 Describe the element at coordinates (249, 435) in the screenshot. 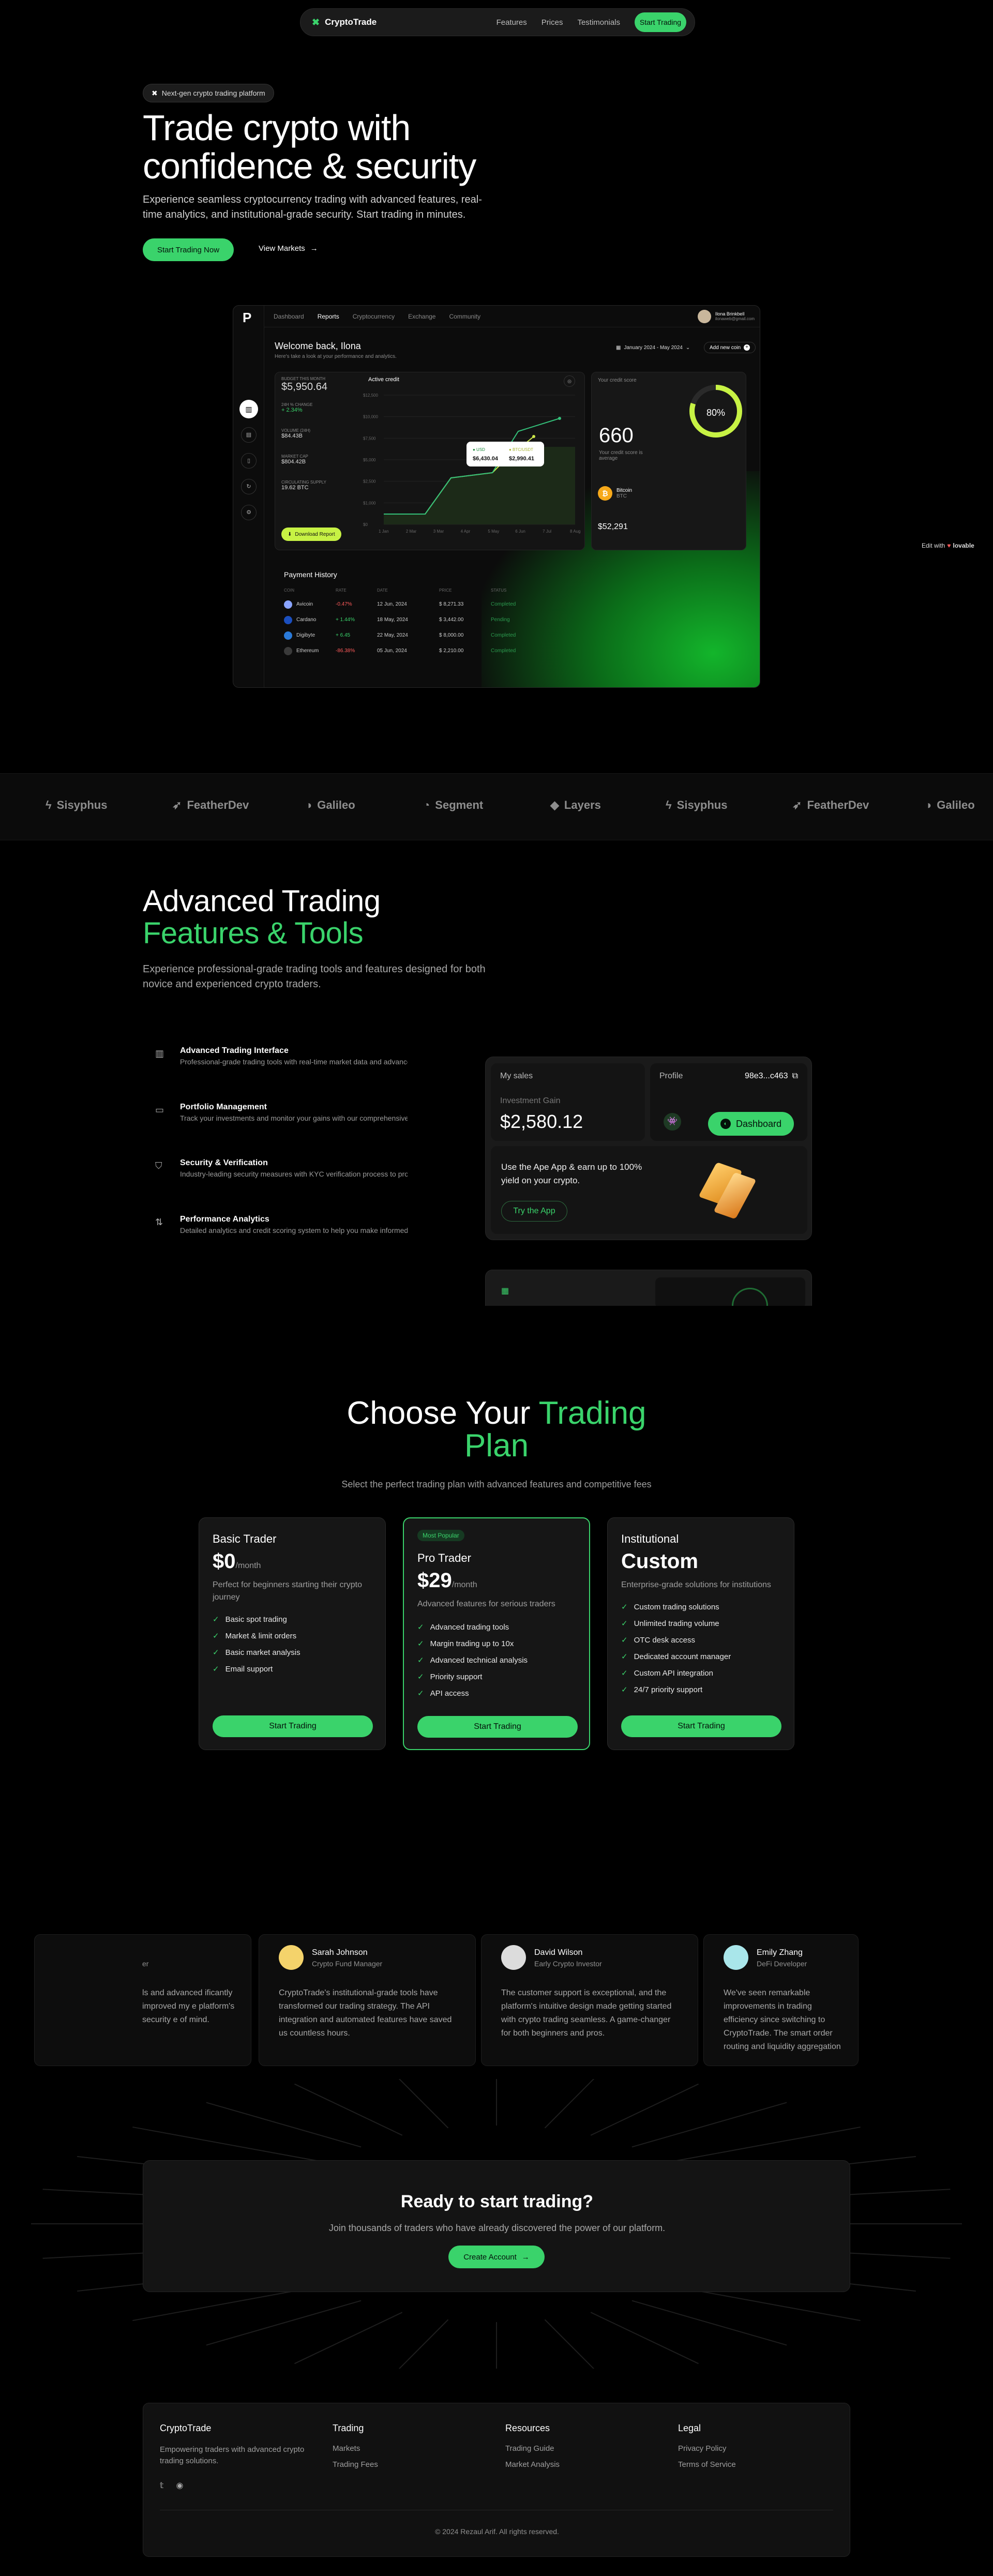

I see `bar-icon: ▤` at that location.